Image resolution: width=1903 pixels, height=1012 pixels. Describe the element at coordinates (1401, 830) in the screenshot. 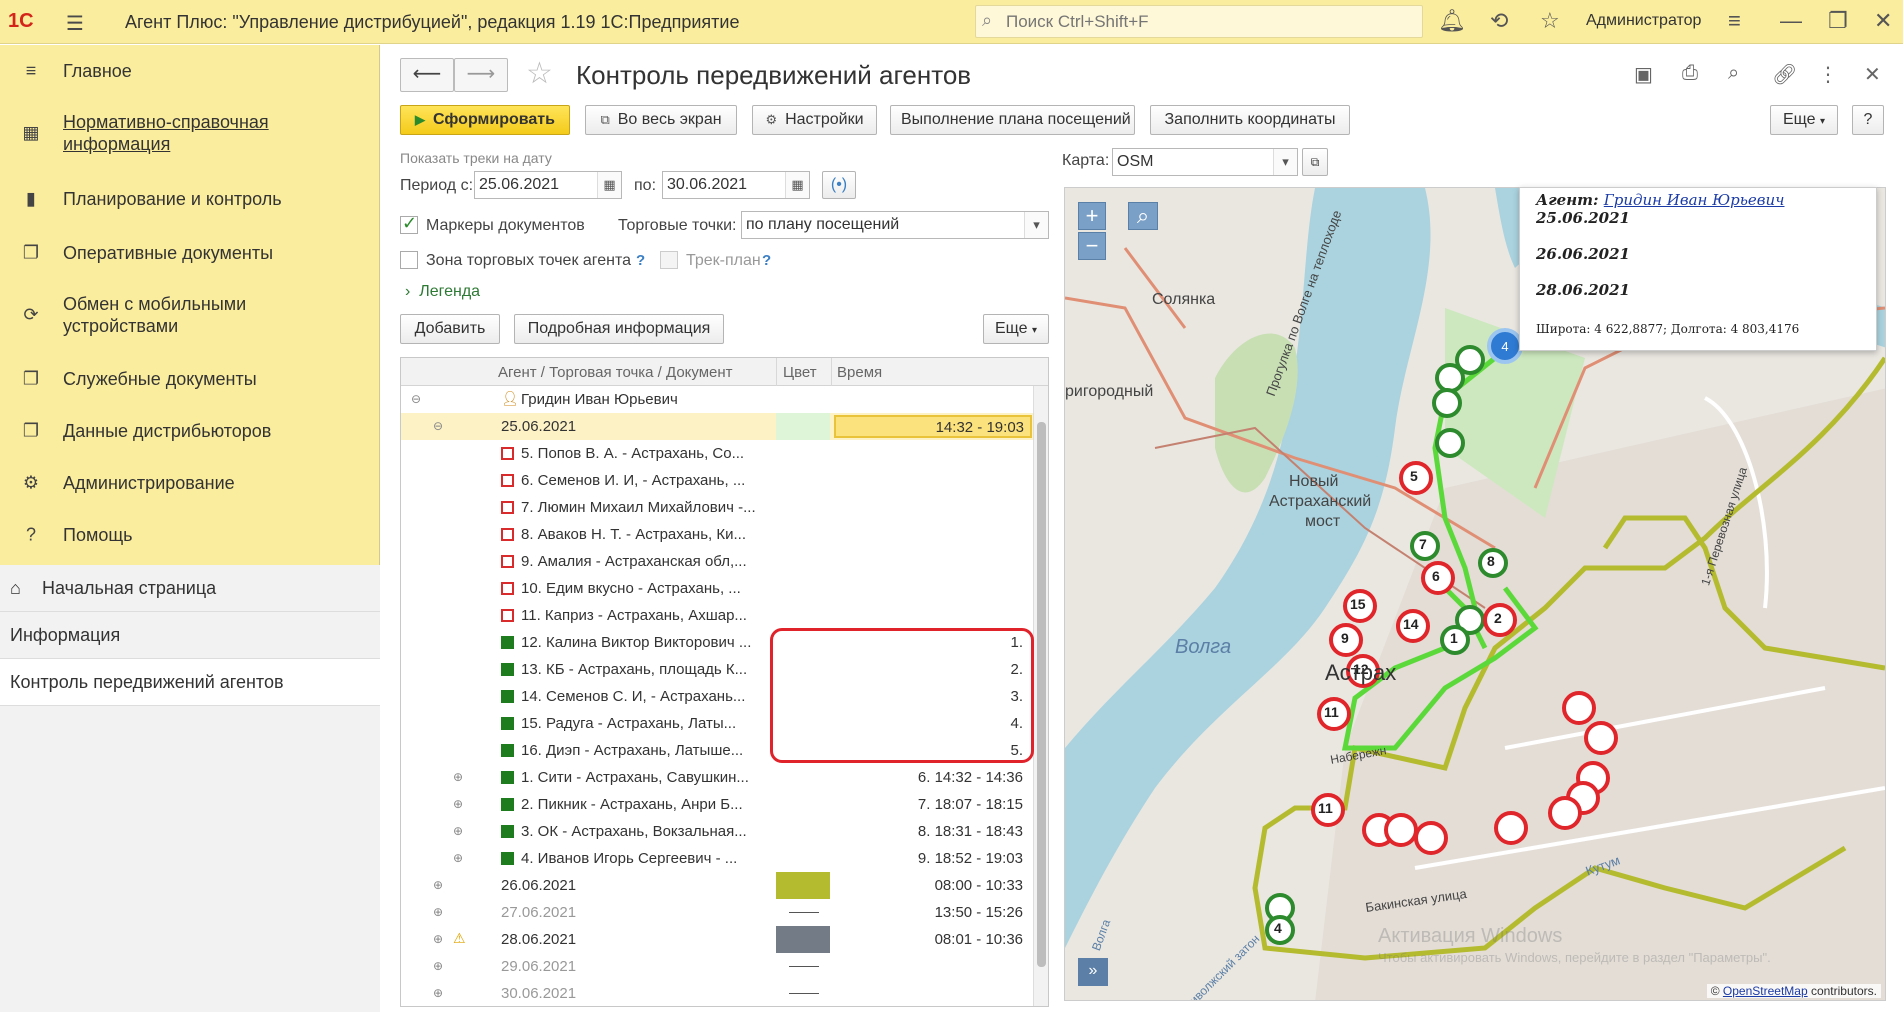

I see `doc-marker-6-south` at that location.